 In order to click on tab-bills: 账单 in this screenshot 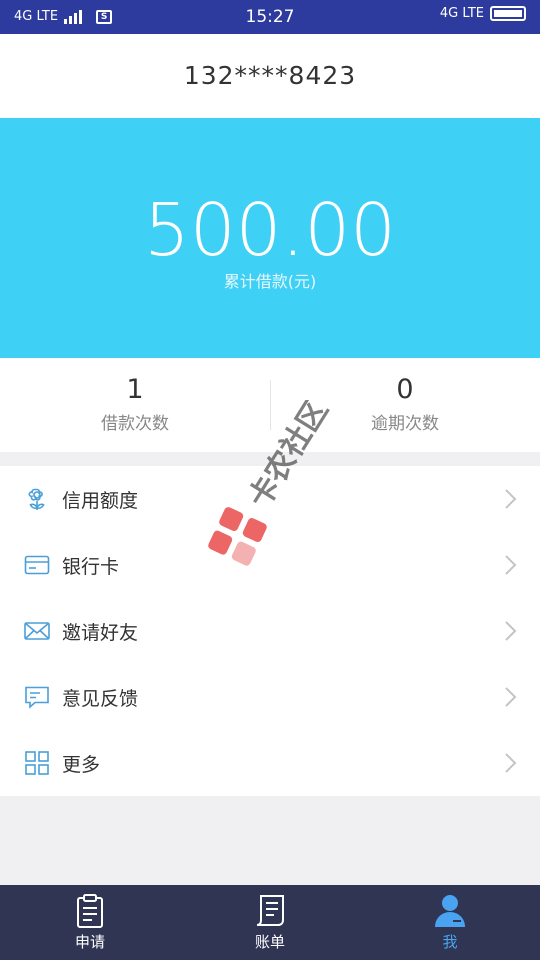, I will do `click(270, 922)`.